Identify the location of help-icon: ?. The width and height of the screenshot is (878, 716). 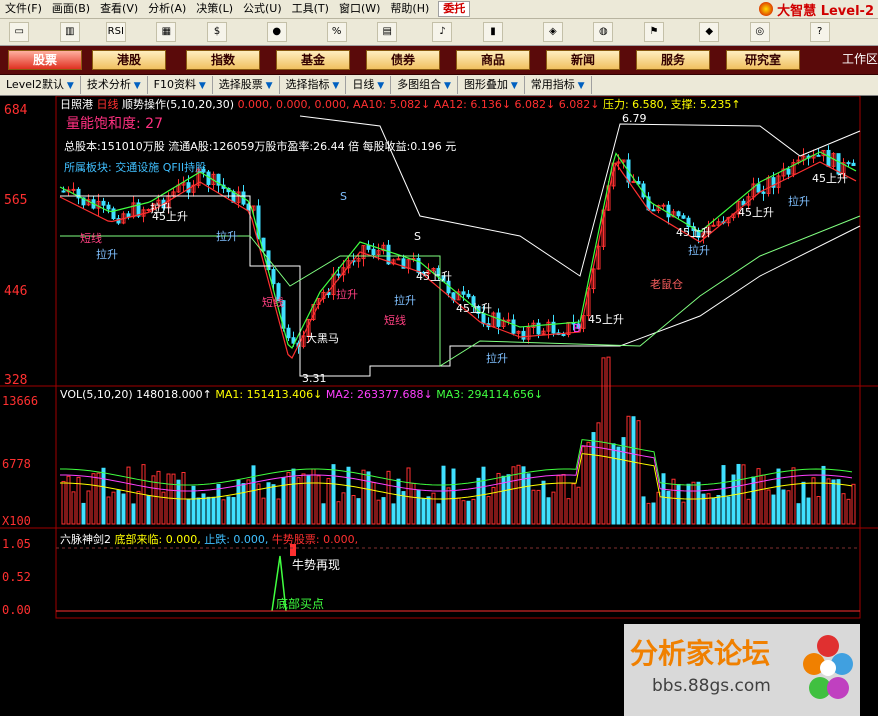
(819, 32).